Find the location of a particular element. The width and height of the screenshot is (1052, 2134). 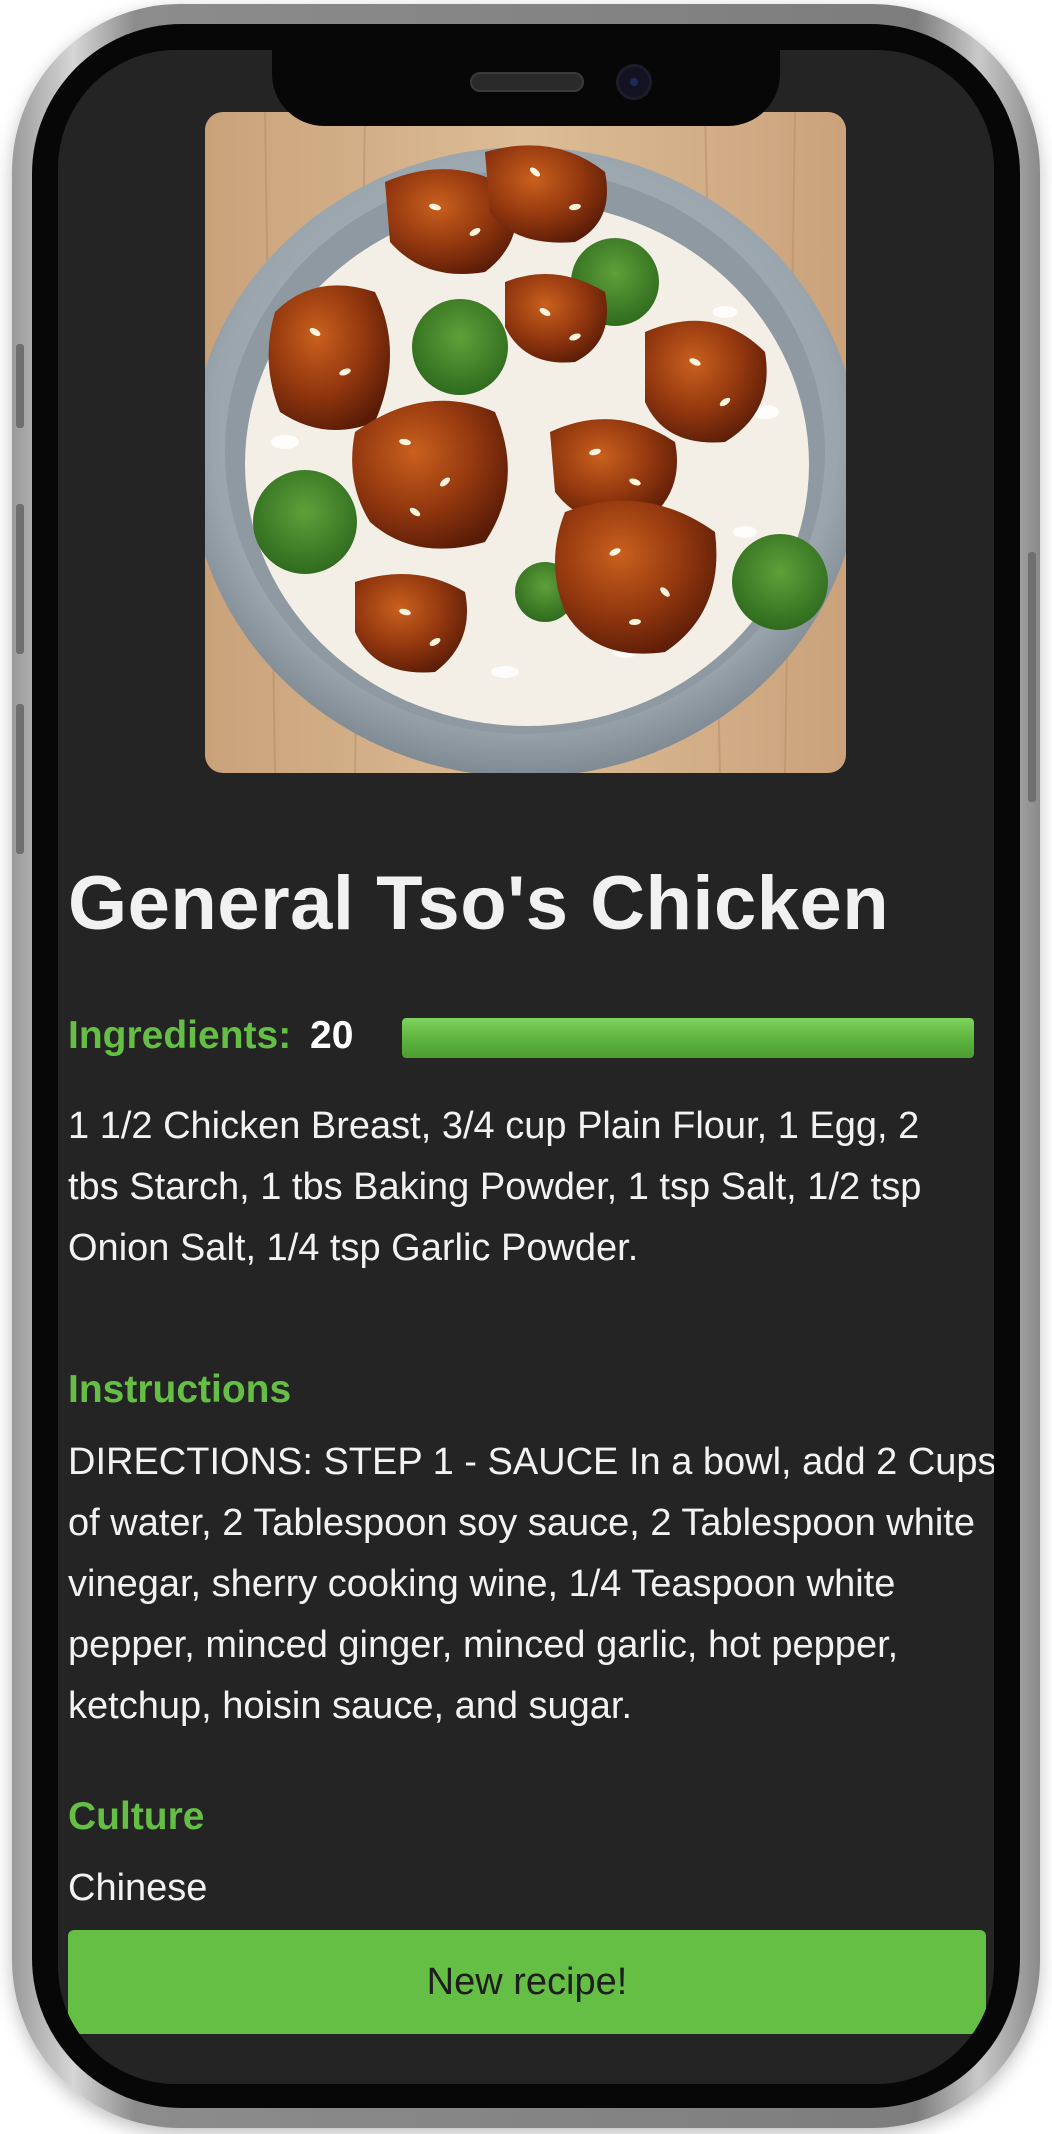

ingredients-summary: Ingredients: 20 is located at coordinates (521, 1035).